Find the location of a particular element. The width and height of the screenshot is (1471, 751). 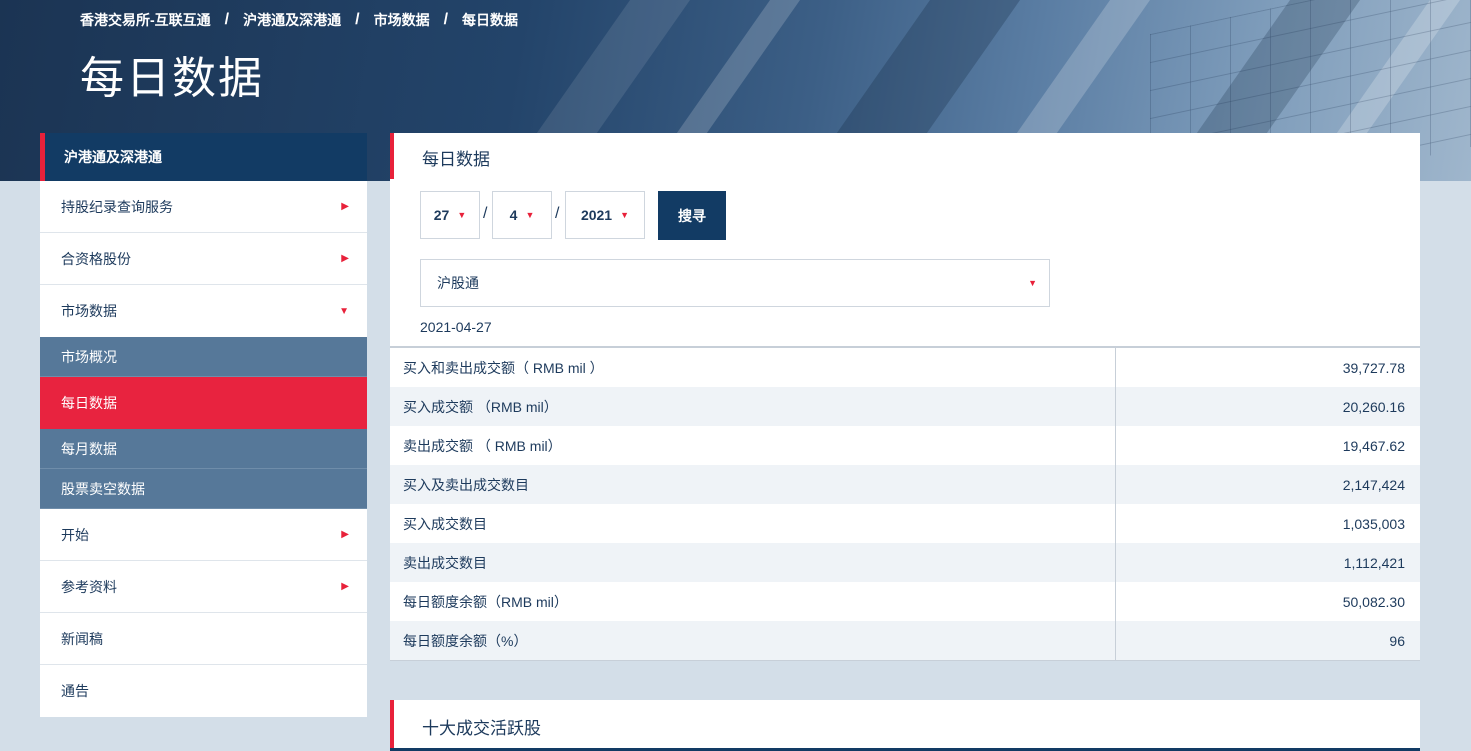

row-label: 买入成交数目 is located at coordinates (753, 523).